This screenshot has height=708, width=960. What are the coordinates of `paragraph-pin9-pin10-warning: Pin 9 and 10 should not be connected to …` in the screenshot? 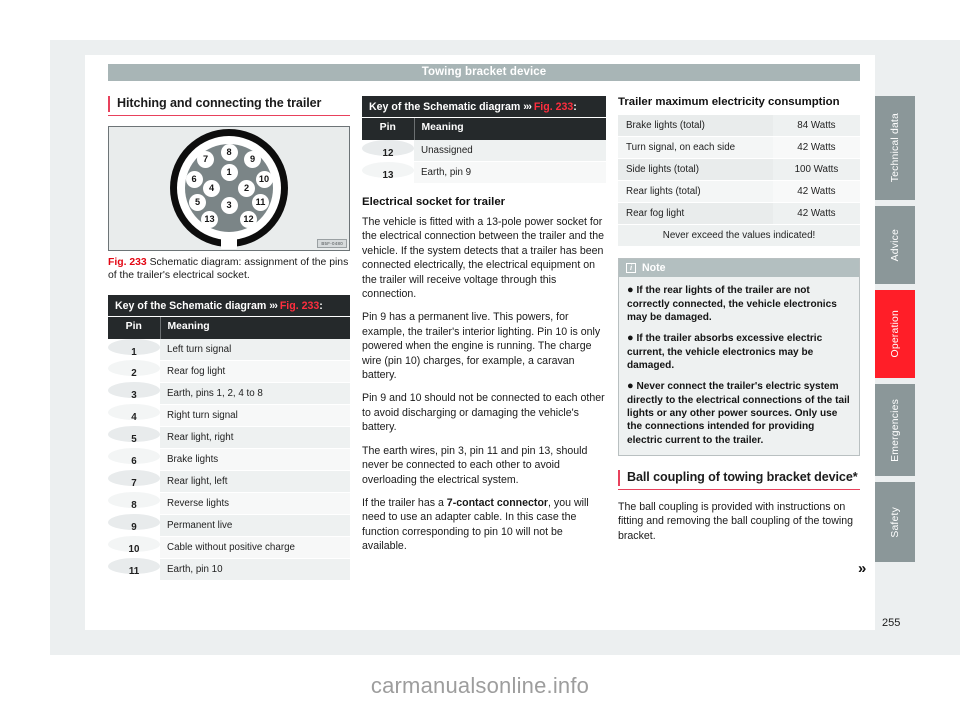 It's located at (483, 413).